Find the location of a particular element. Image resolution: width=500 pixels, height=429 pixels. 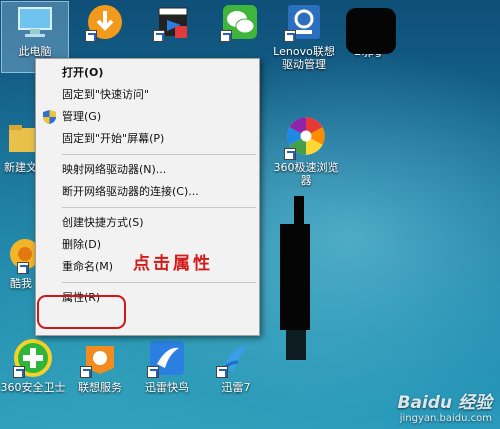

lenovo-driver-icon is located at coordinates (304, 22).